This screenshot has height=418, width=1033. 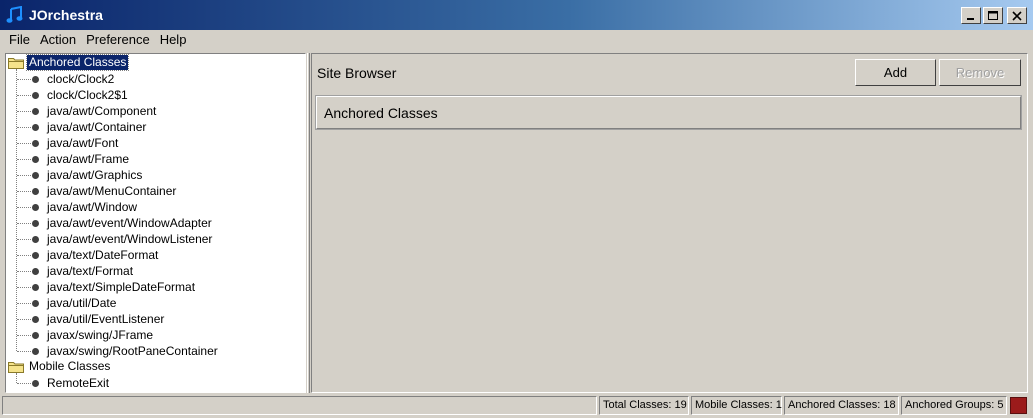 What do you see at coordinates (644, 405) in the screenshot?
I see `status-total-classes: Total Classes: 19` at bounding box center [644, 405].